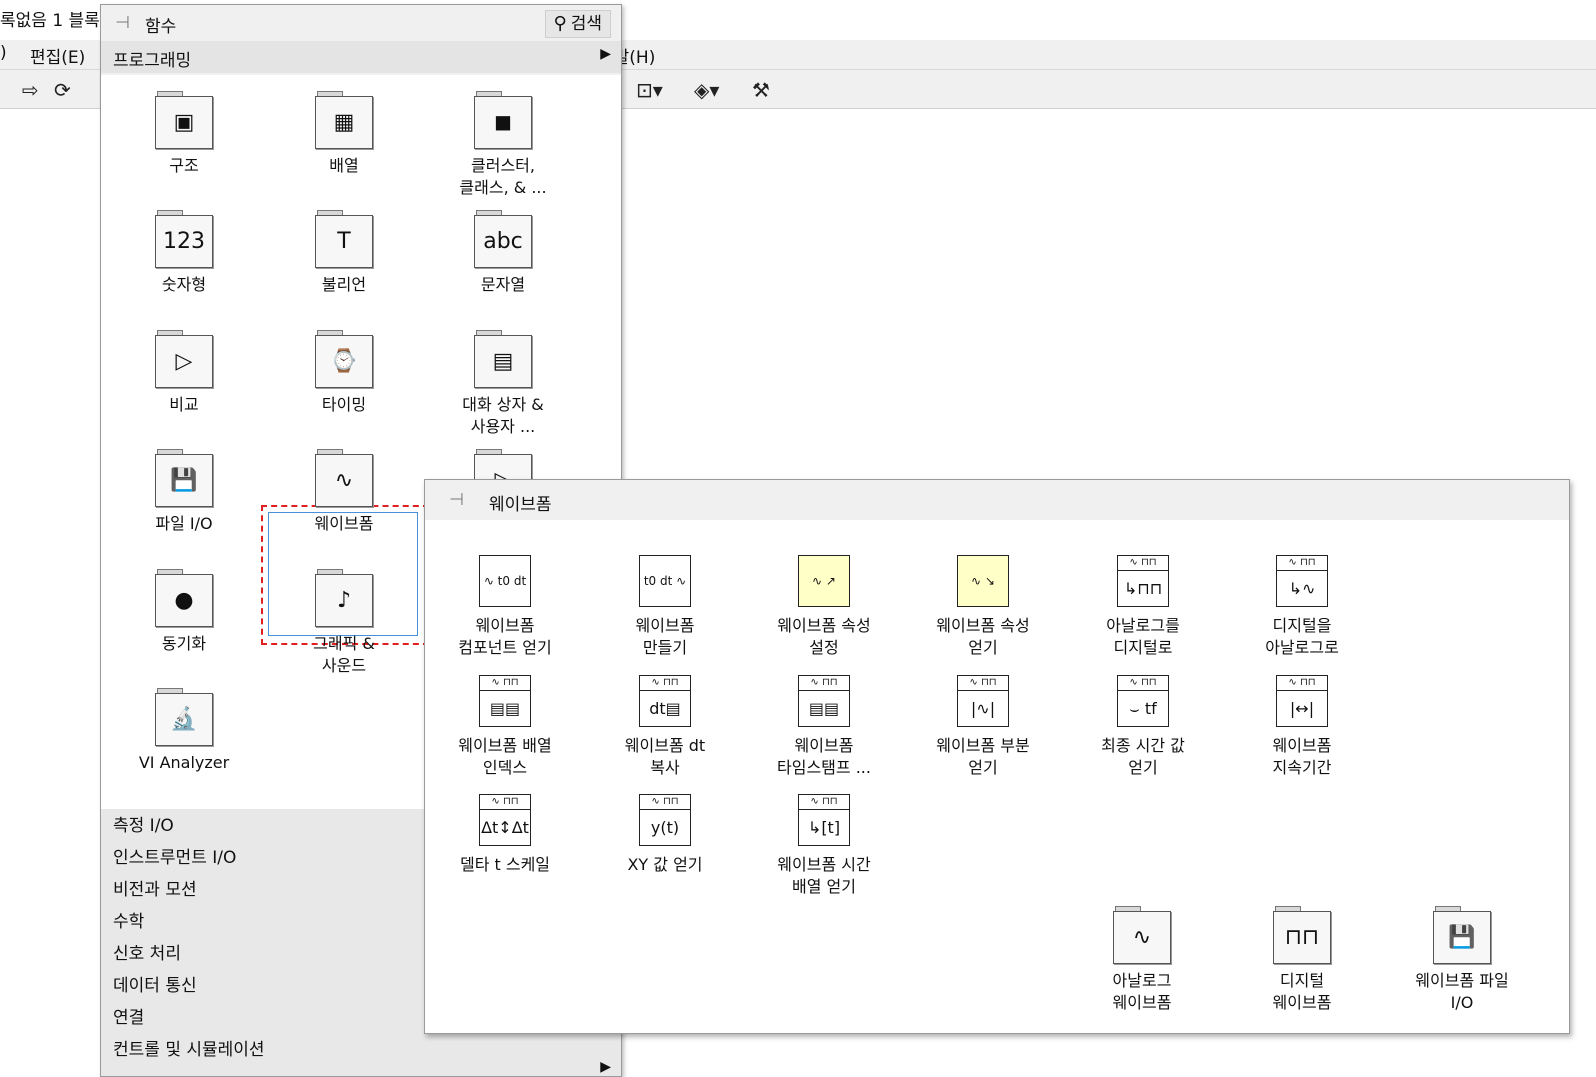 Image resolution: width=1596 pixels, height=1077 pixels. I want to click on waveform-palette-header: ⊣ 웨이브폼, so click(997, 500).